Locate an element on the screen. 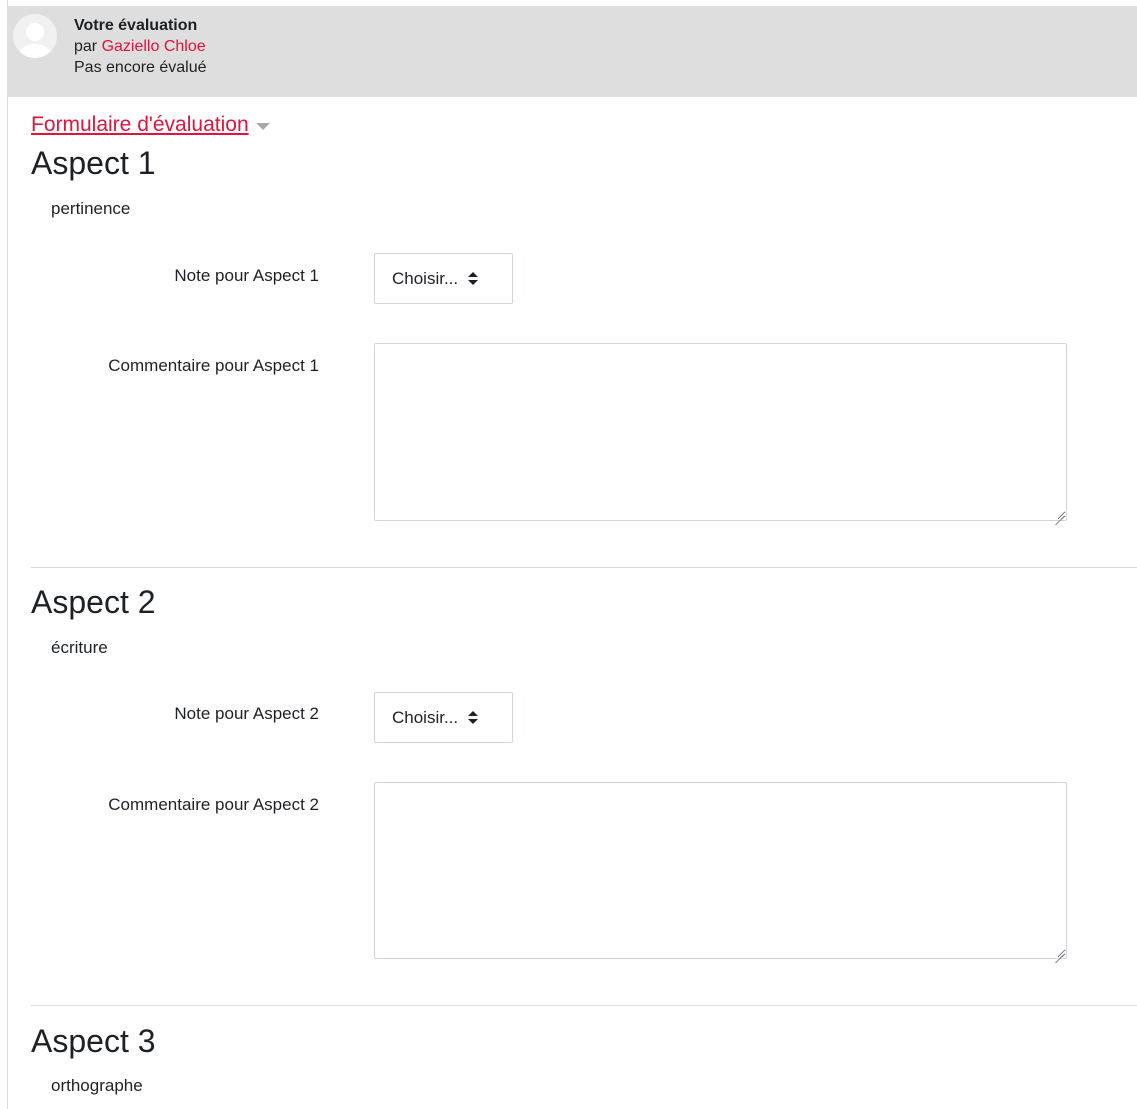 This screenshot has height=1109, width=1137. assessment-author-line: par Gaziello Chloe is located at coordinates (140, 46).